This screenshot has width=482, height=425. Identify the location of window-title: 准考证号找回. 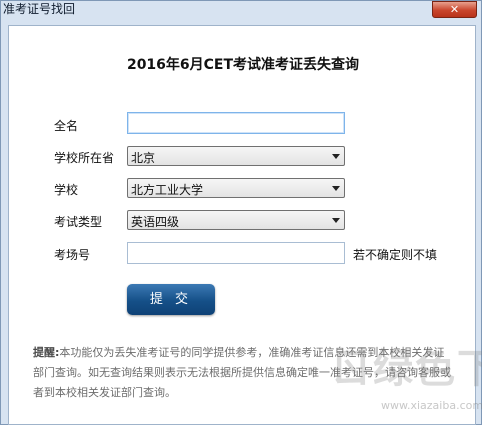
(39, 9).